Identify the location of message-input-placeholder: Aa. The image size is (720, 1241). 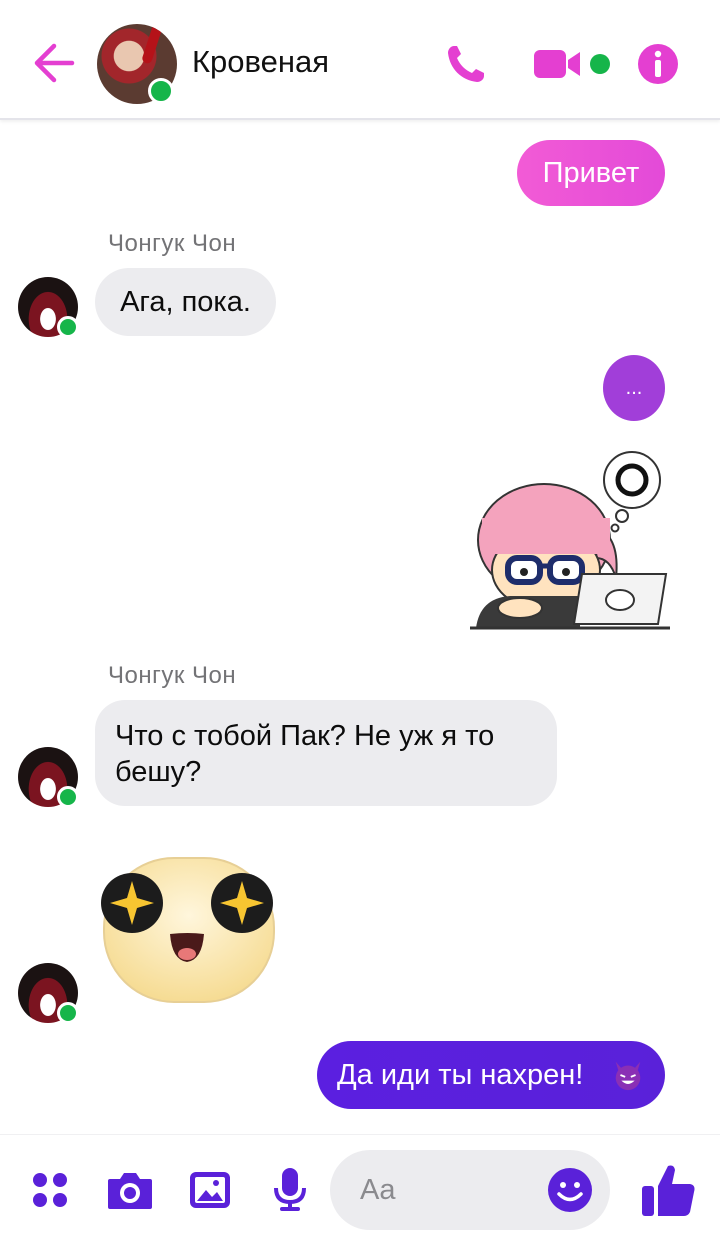
(378, 1190).